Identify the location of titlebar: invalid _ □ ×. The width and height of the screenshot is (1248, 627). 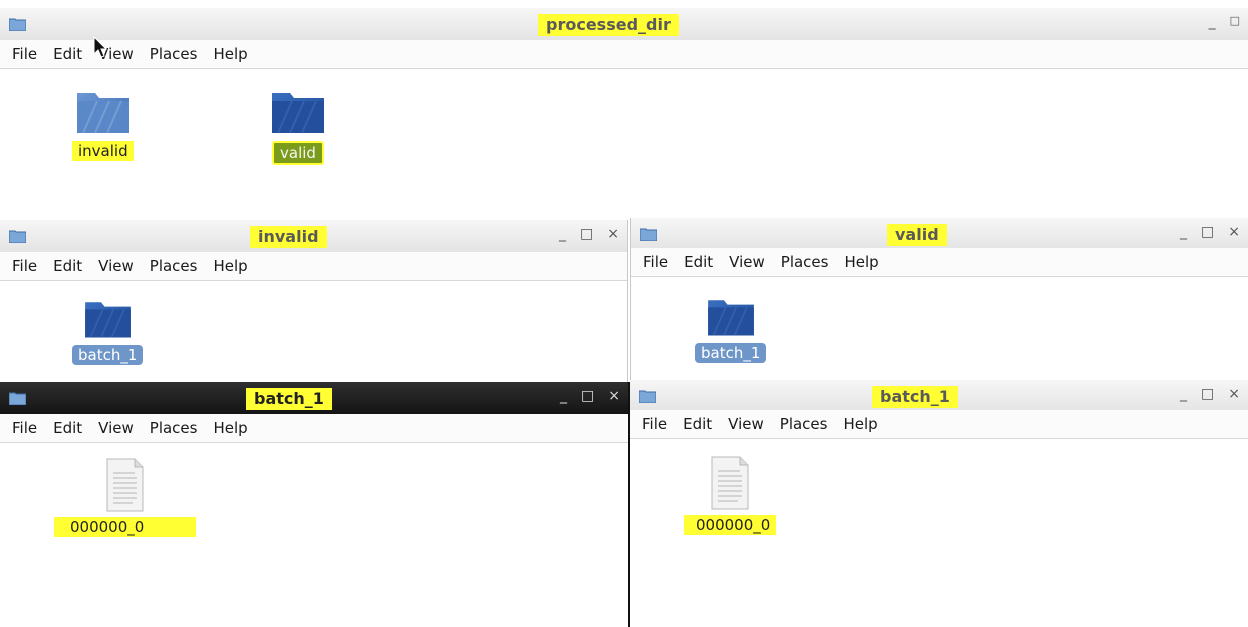
(313, 236).